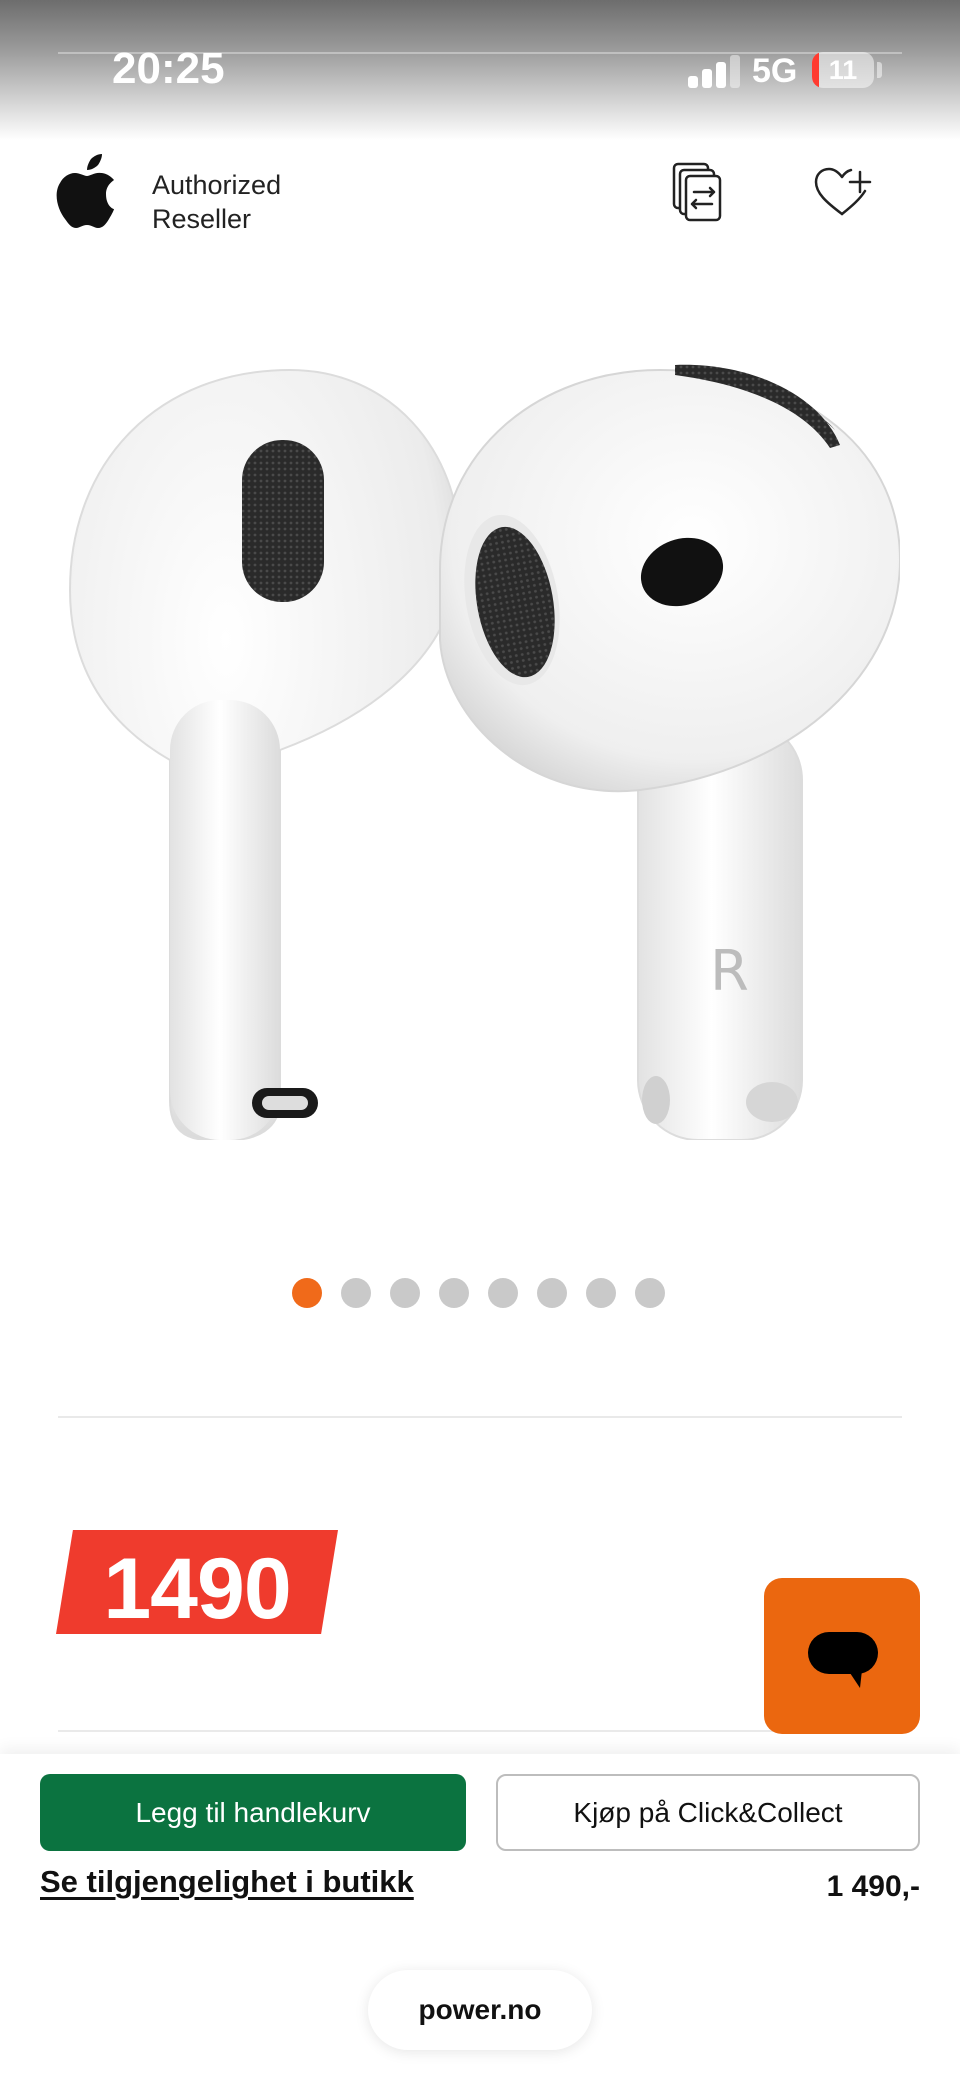  Describe the element at coordinates (197, 1589) in the screenshot. I see `price-value: 1490` at that location.